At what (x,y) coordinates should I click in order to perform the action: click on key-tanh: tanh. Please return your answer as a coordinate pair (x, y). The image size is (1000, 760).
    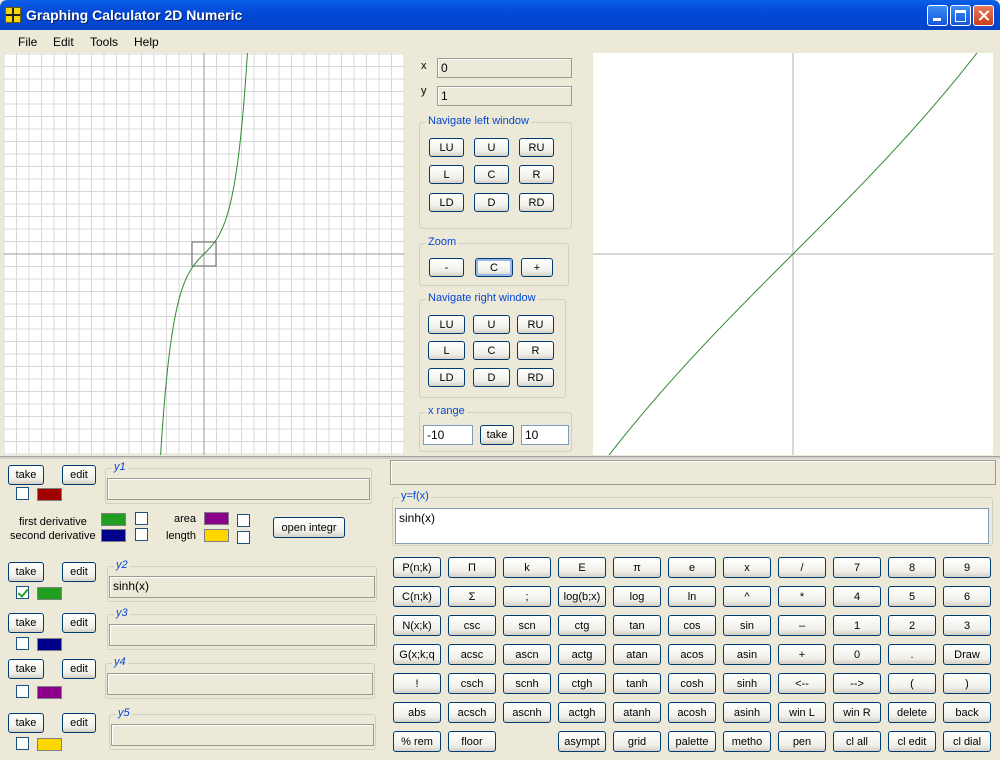
    Looking at the image, I should click on (637, 683).